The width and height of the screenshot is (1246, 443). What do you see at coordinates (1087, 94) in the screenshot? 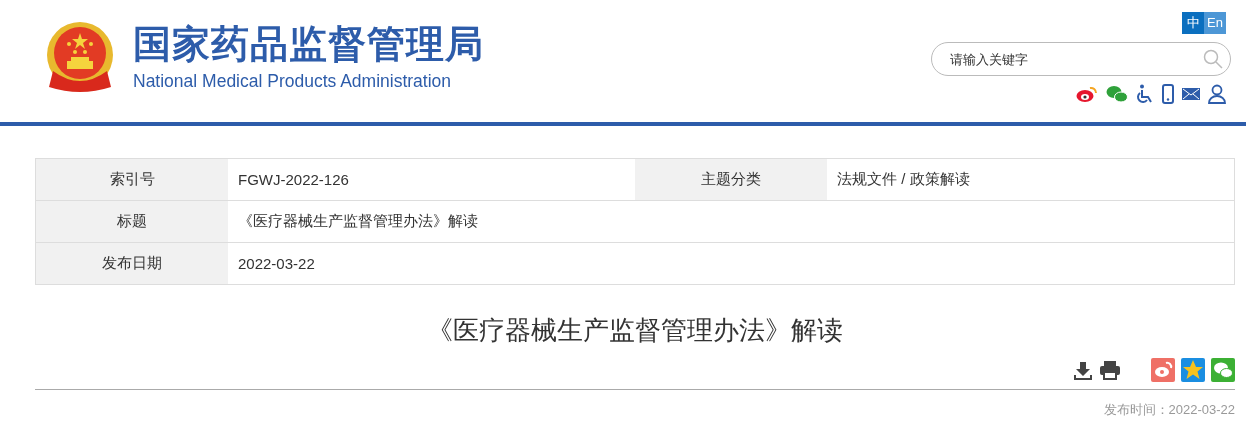
I see `weibo-icon` at bounding box center [1087, 94].